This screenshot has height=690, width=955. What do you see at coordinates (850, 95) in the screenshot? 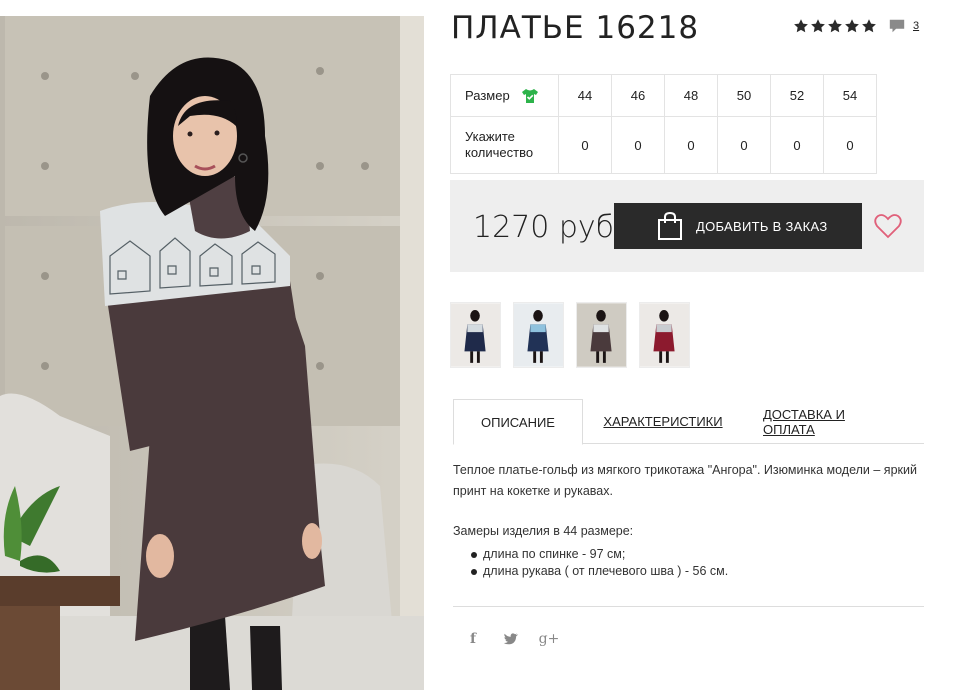
I see `size-option: 54` at bounding box center [850, 95].